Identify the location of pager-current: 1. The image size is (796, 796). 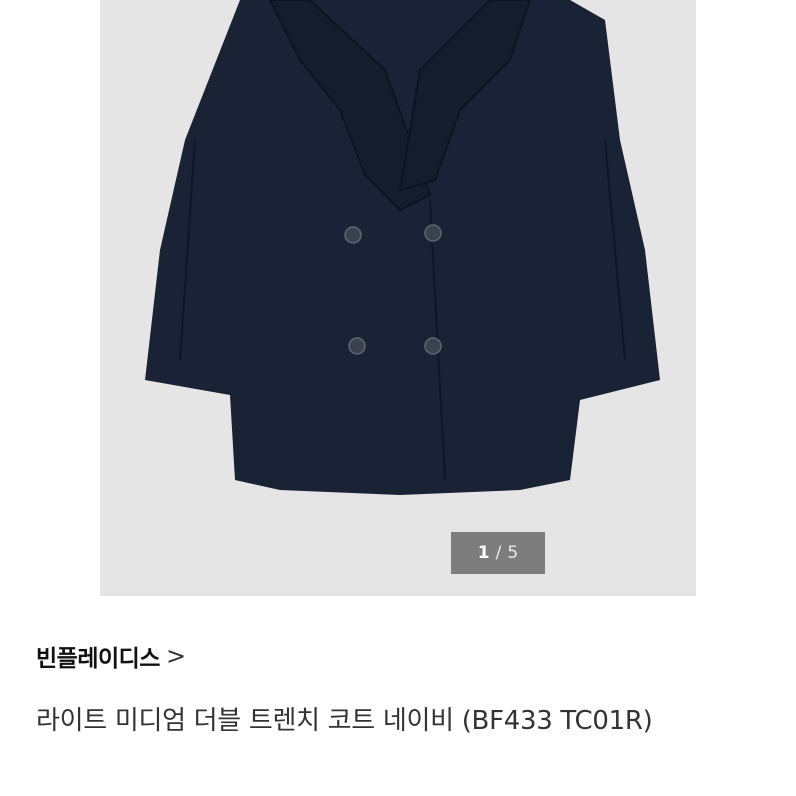
(483, 553).